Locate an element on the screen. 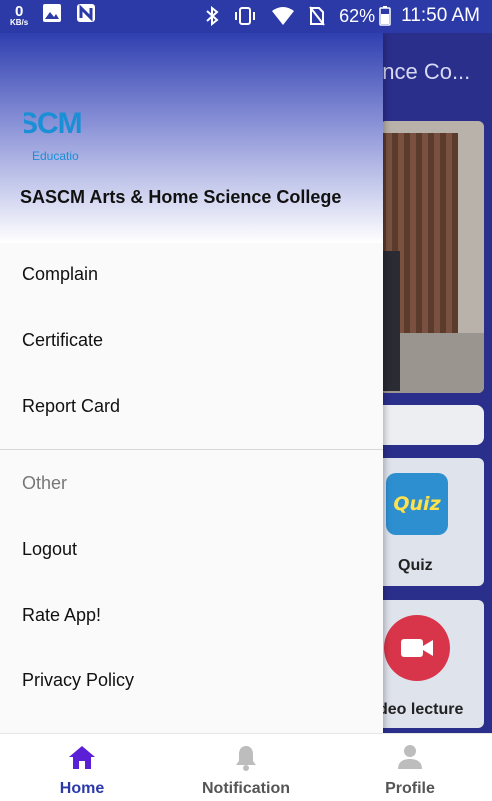  logo-subtext: Educatio is located at coordinates (55, 156).